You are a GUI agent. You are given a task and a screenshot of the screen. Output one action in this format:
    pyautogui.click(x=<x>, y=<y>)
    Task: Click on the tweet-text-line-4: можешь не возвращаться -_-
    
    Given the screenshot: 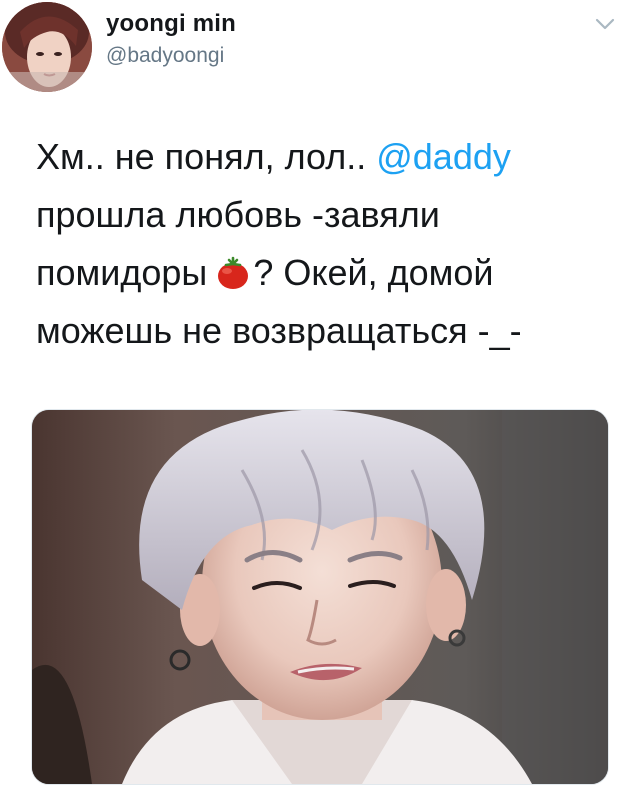 What is the action you would take?
    pyautogui.click(x=279, y=330)
    